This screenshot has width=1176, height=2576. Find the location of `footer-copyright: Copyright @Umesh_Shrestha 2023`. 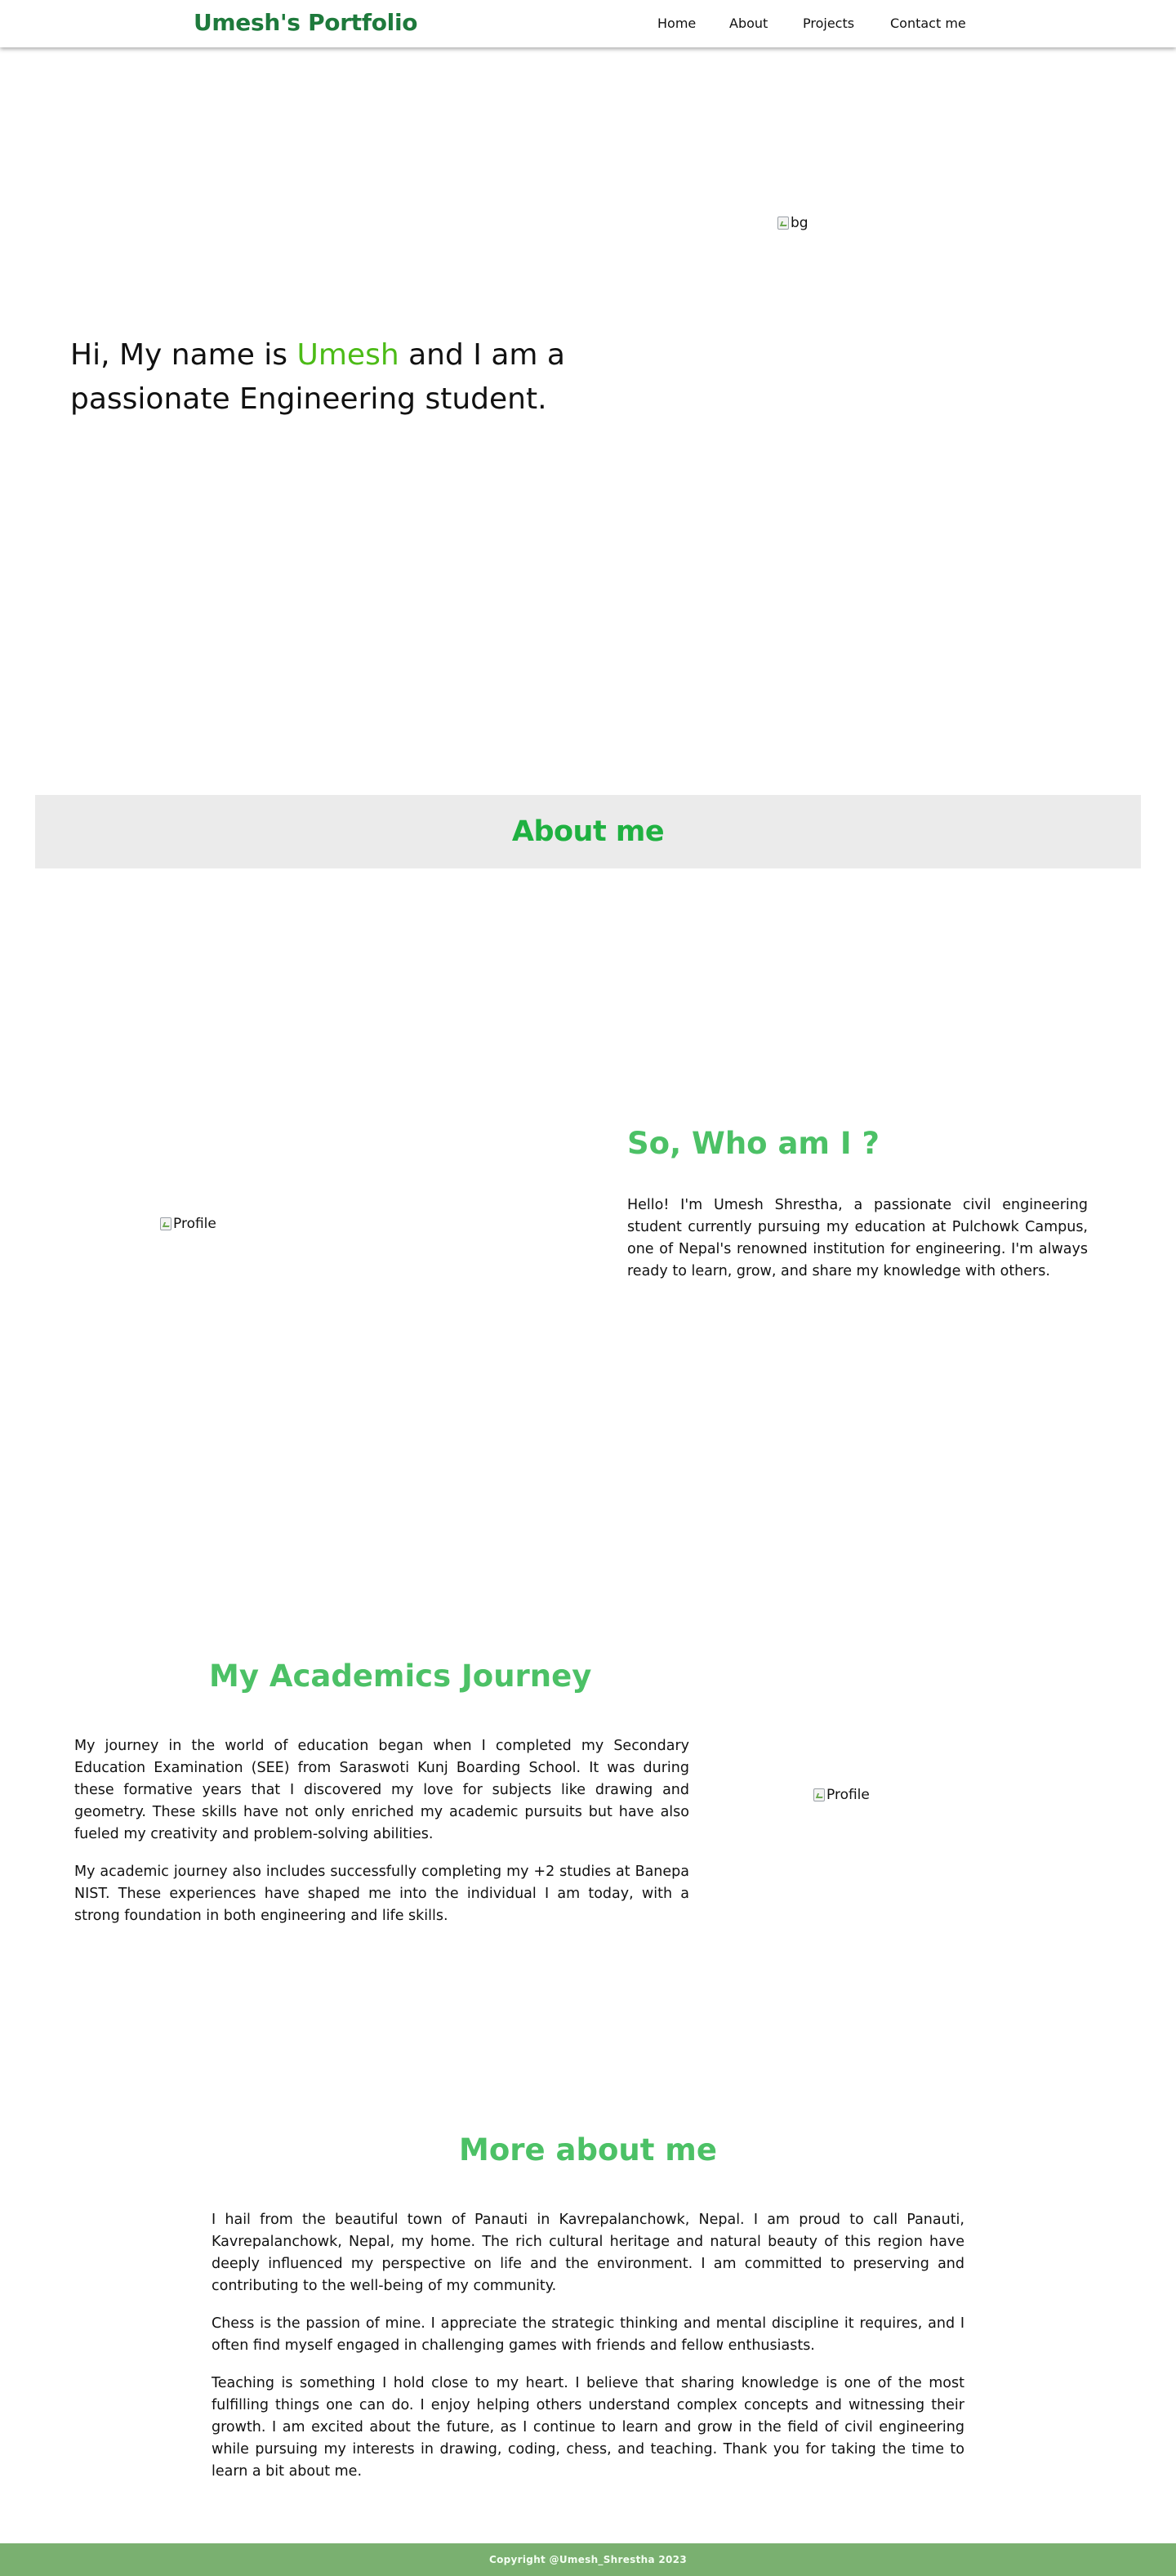

footer-copyright: Copyright @Umesh_Shrestha 2023 is located at coordinates (588, 2559).